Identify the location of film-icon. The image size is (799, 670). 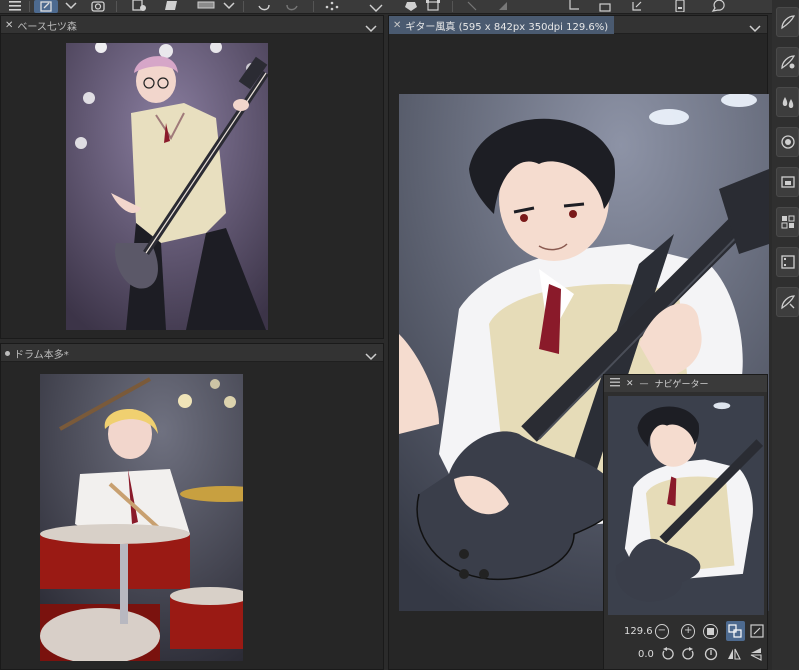
(787, 262).